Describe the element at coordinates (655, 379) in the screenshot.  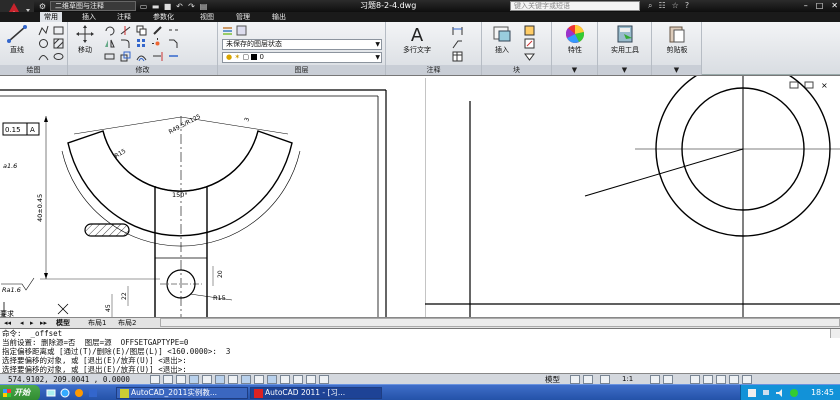
I see `annotation-visibility-icon` at that location.